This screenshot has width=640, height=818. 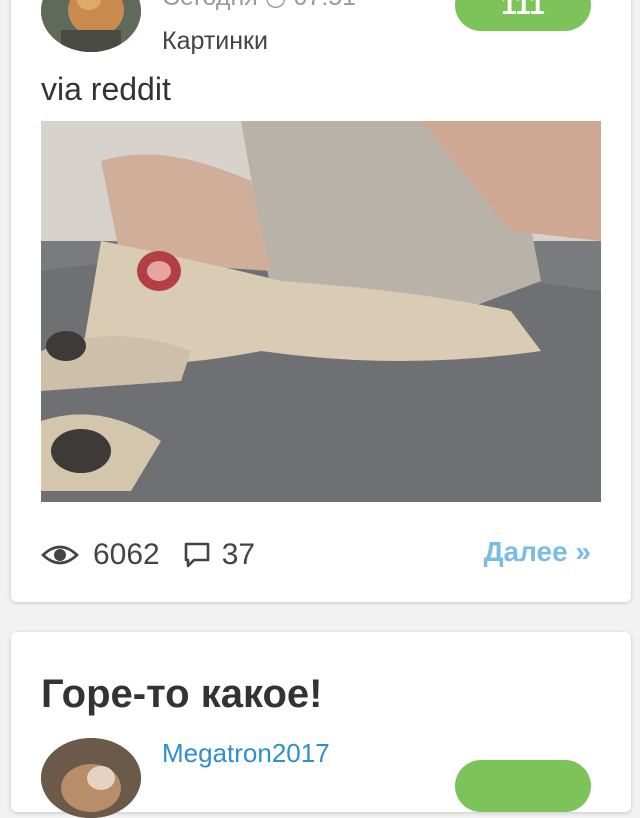 I want to click on post-title: Горе-то какое!, so click(x=181, y=694).